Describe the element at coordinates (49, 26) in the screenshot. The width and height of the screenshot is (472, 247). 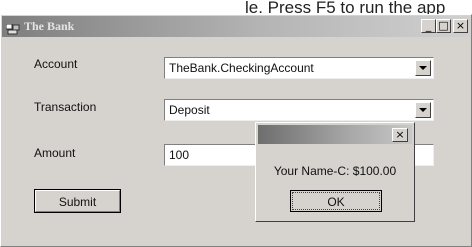
I see `window-title: The Bank` at that location.